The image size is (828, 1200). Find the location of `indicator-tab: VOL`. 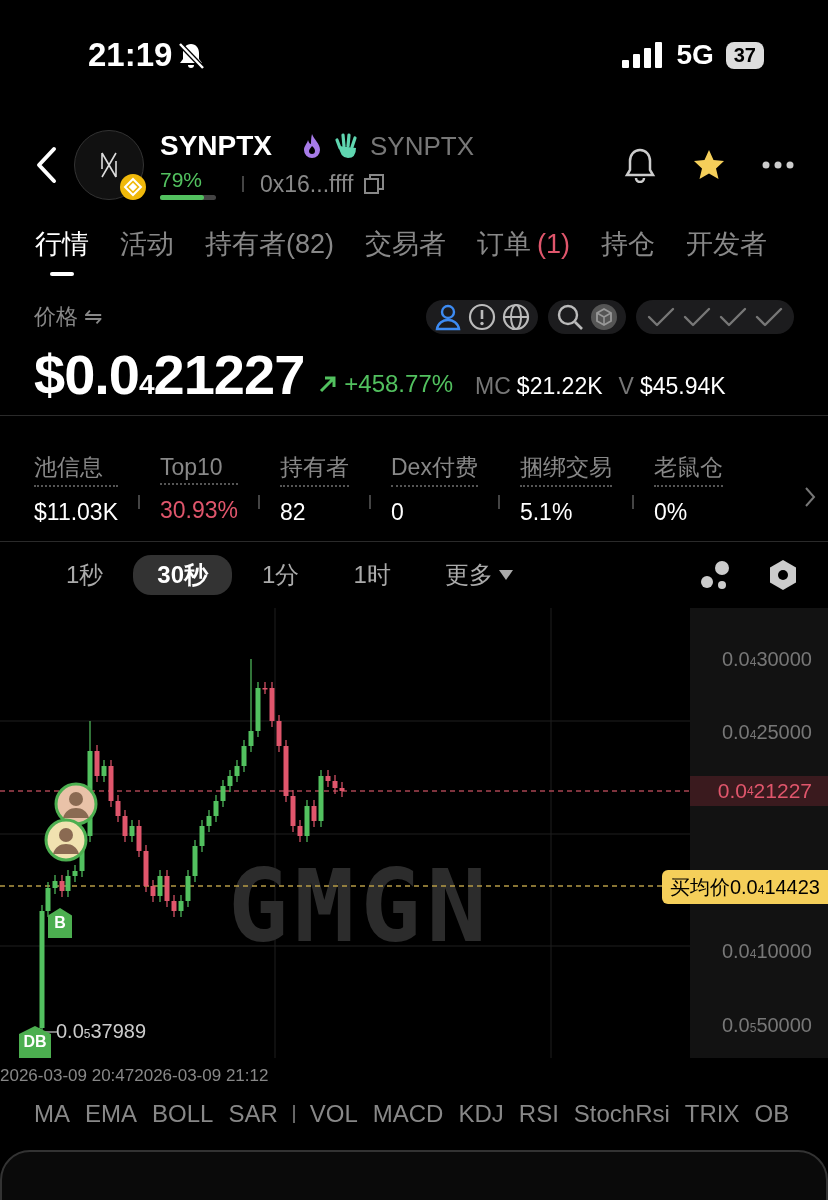

indicator-tab: VOL is located at coordinates (333, 1114).